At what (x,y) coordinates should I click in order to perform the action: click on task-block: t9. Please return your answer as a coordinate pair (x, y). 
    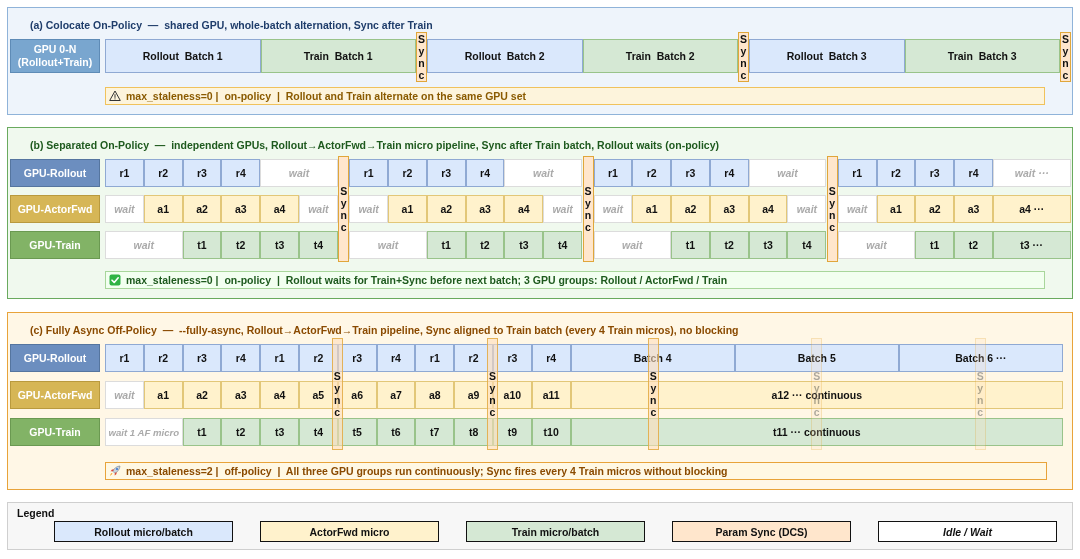
    Looking at the image, I should click on (512, 432).